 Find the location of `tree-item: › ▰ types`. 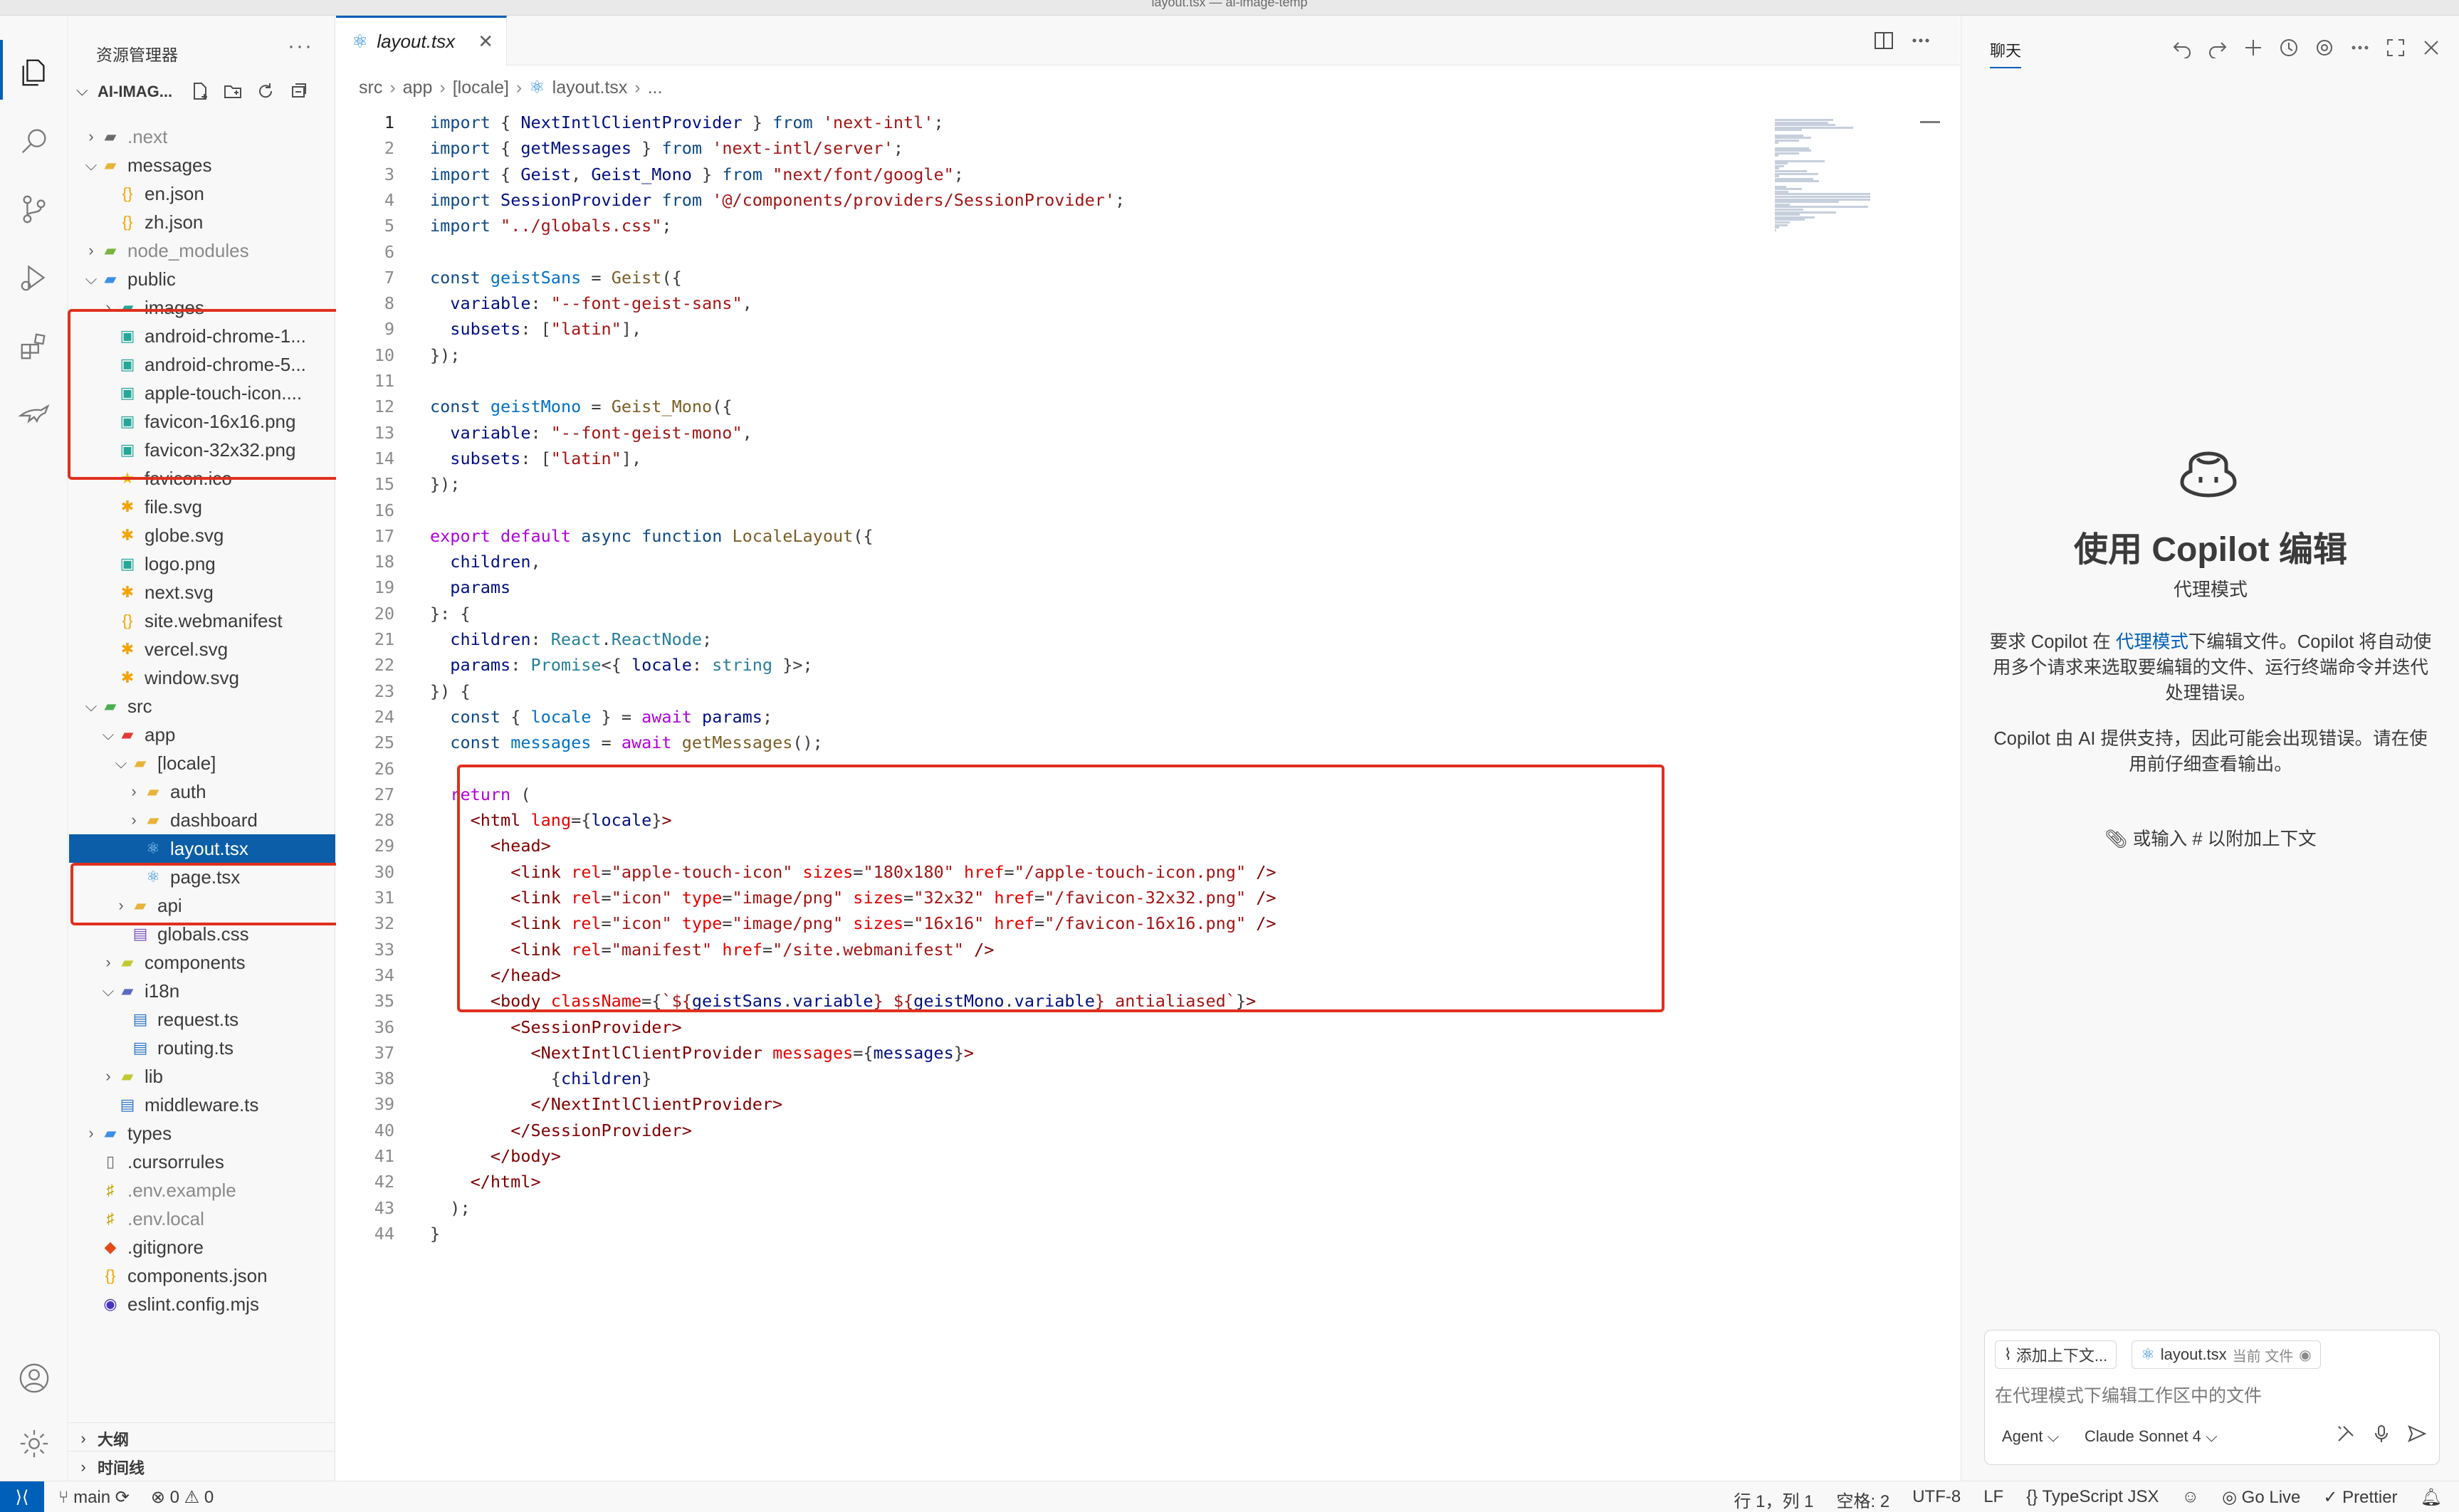

tree-item: › ▰ types is located at coordinates (202, 1133).